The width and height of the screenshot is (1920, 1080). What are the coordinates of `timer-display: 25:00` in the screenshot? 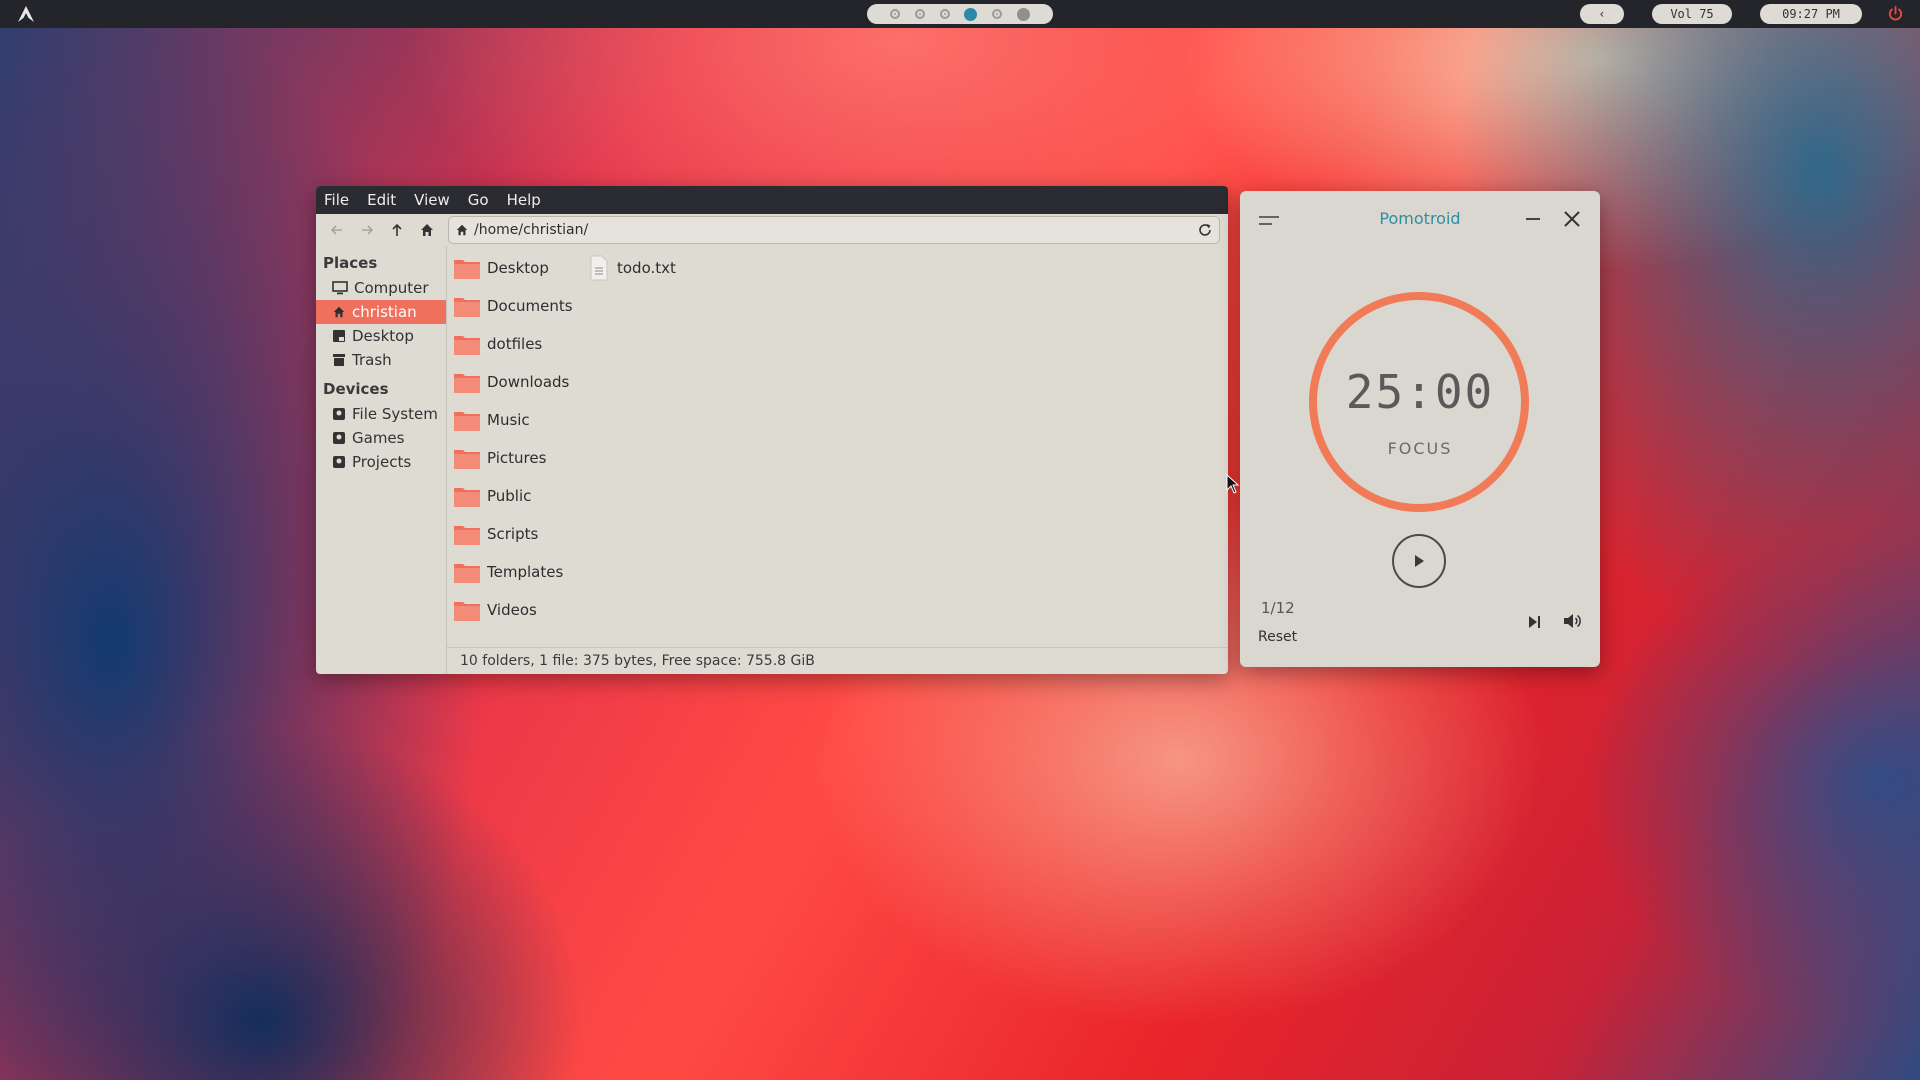 It's located at (1420, 392).